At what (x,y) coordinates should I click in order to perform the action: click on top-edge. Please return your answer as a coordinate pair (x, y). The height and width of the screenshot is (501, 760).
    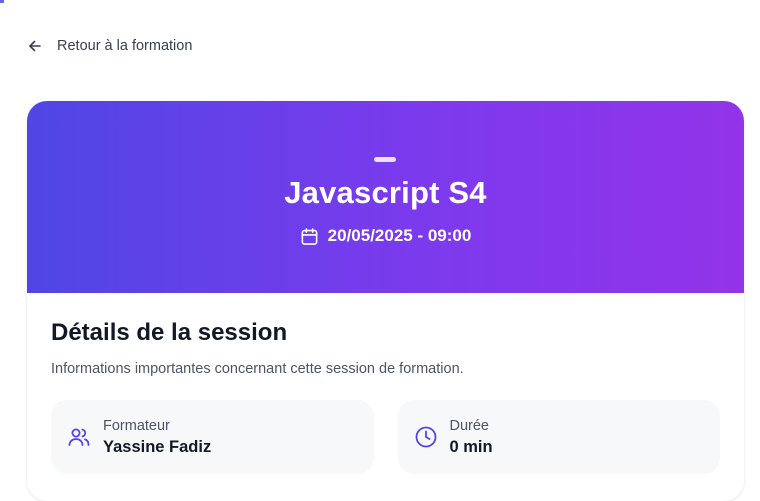
    Looking at the image, I should click on (380, 1).